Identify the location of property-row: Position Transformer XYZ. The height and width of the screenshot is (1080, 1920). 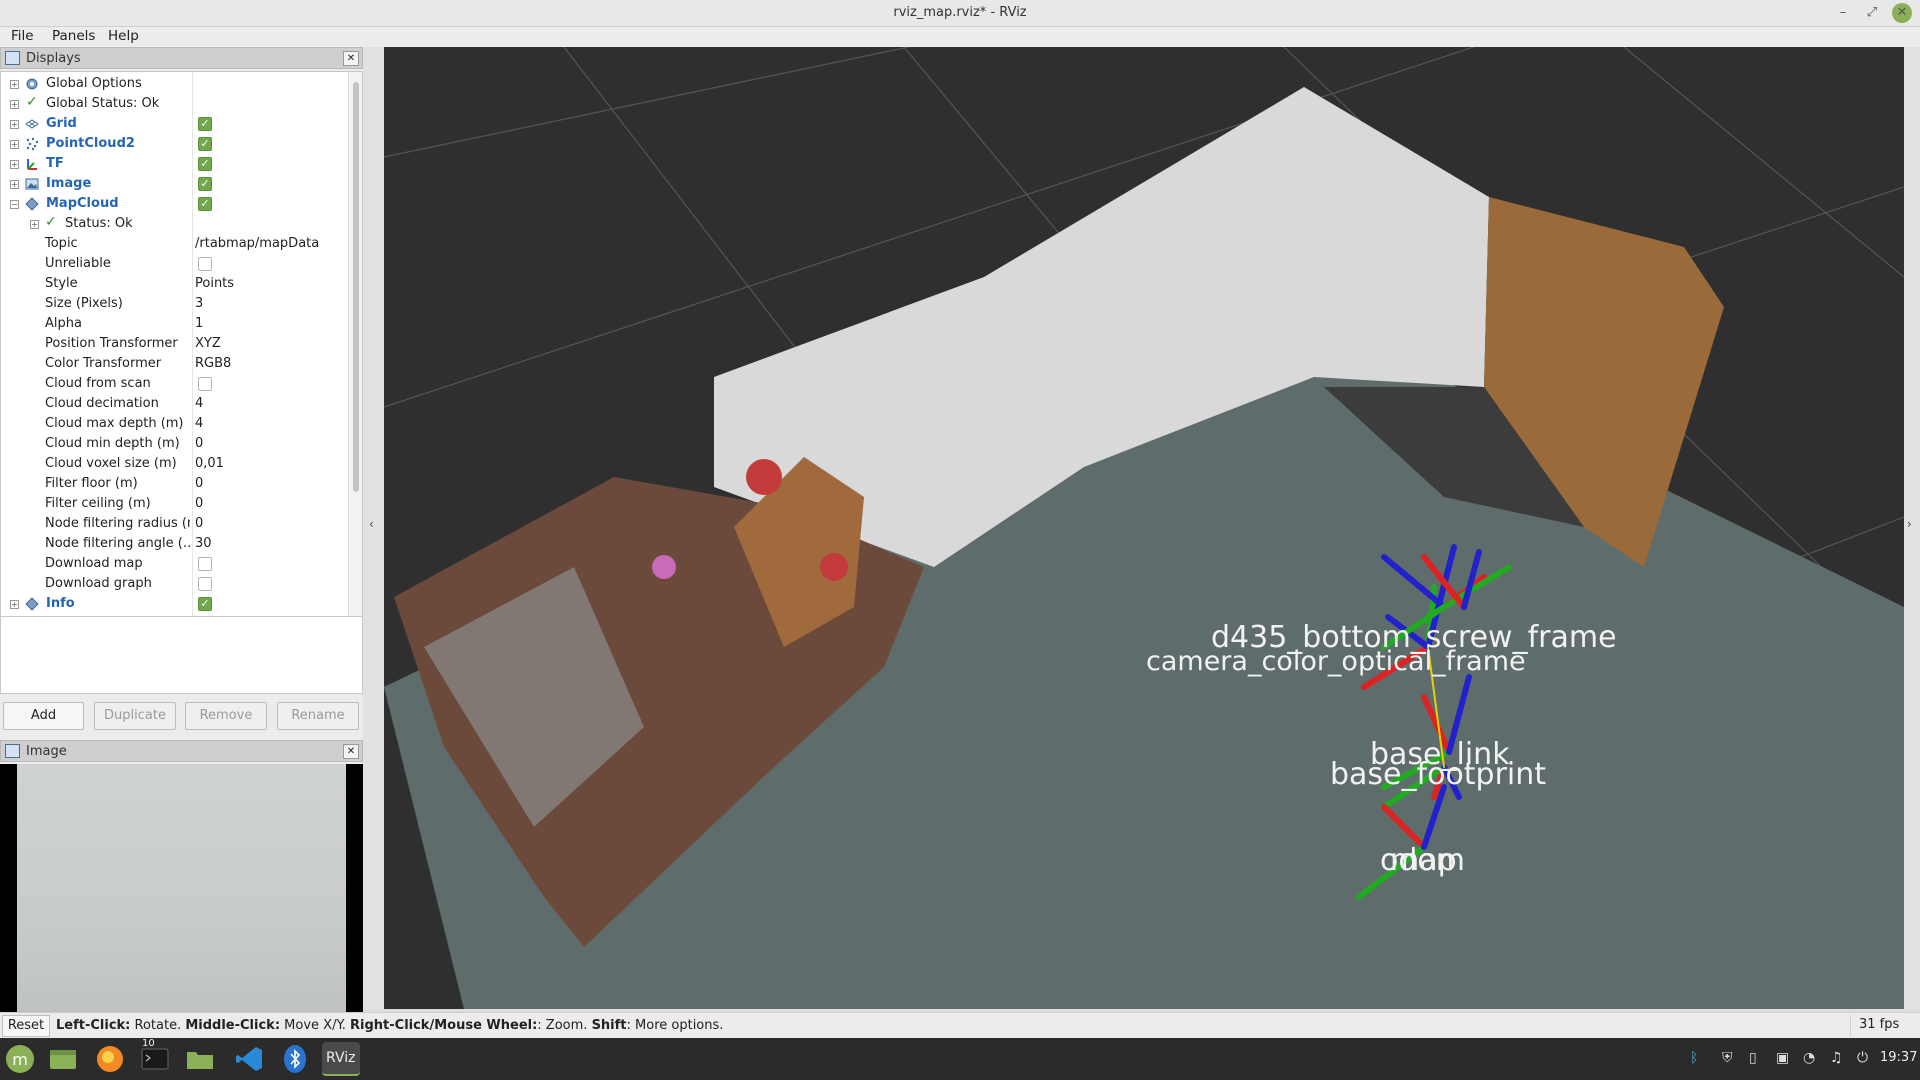
(174, 344).